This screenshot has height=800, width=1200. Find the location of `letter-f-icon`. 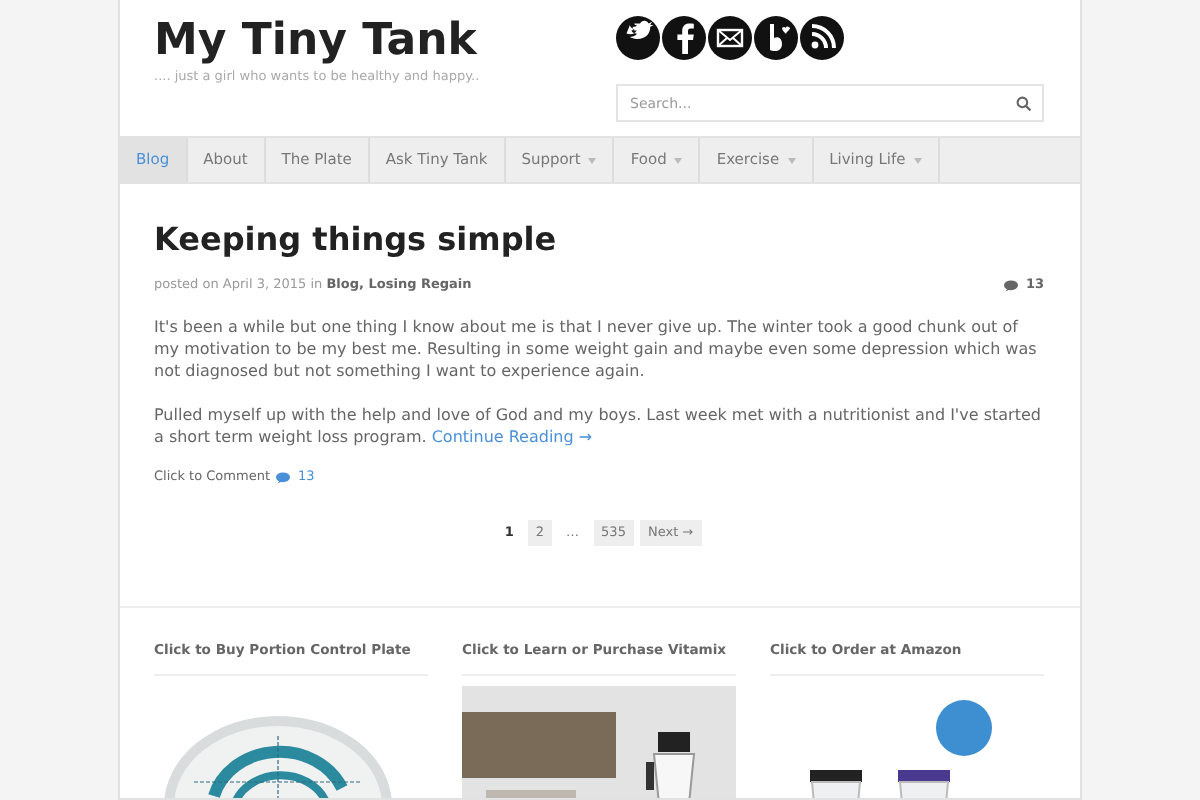

letter-f-icon is located at coordinates (684, 38).